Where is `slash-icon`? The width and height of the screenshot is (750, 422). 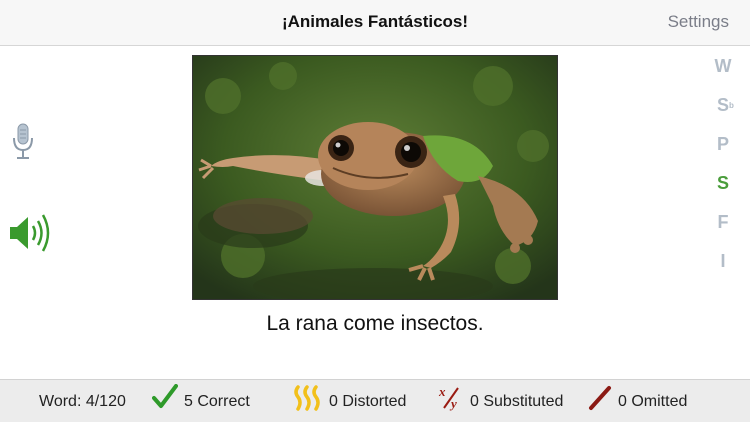 slash-icon is located at coordinates (600, 400).